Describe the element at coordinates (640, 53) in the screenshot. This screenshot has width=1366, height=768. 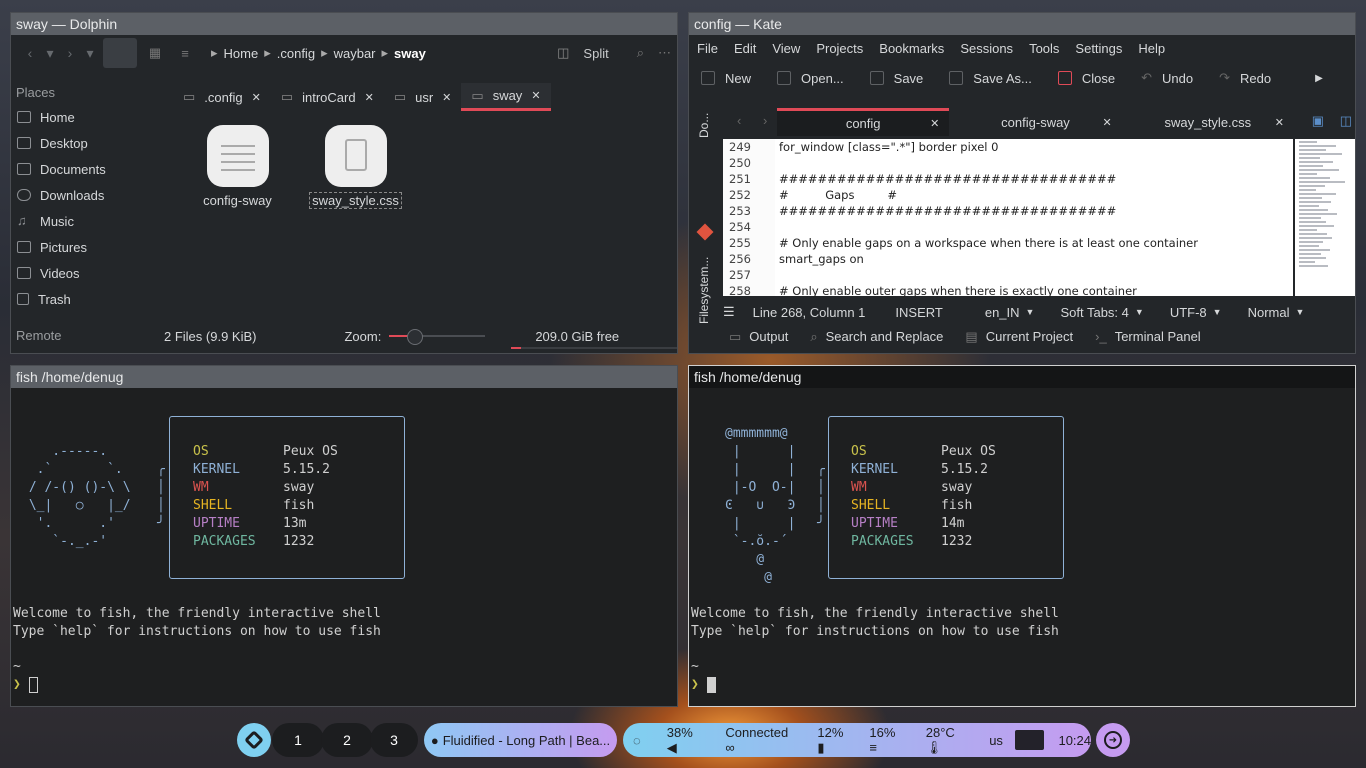
I see `search-icon: ⌕` at that location.